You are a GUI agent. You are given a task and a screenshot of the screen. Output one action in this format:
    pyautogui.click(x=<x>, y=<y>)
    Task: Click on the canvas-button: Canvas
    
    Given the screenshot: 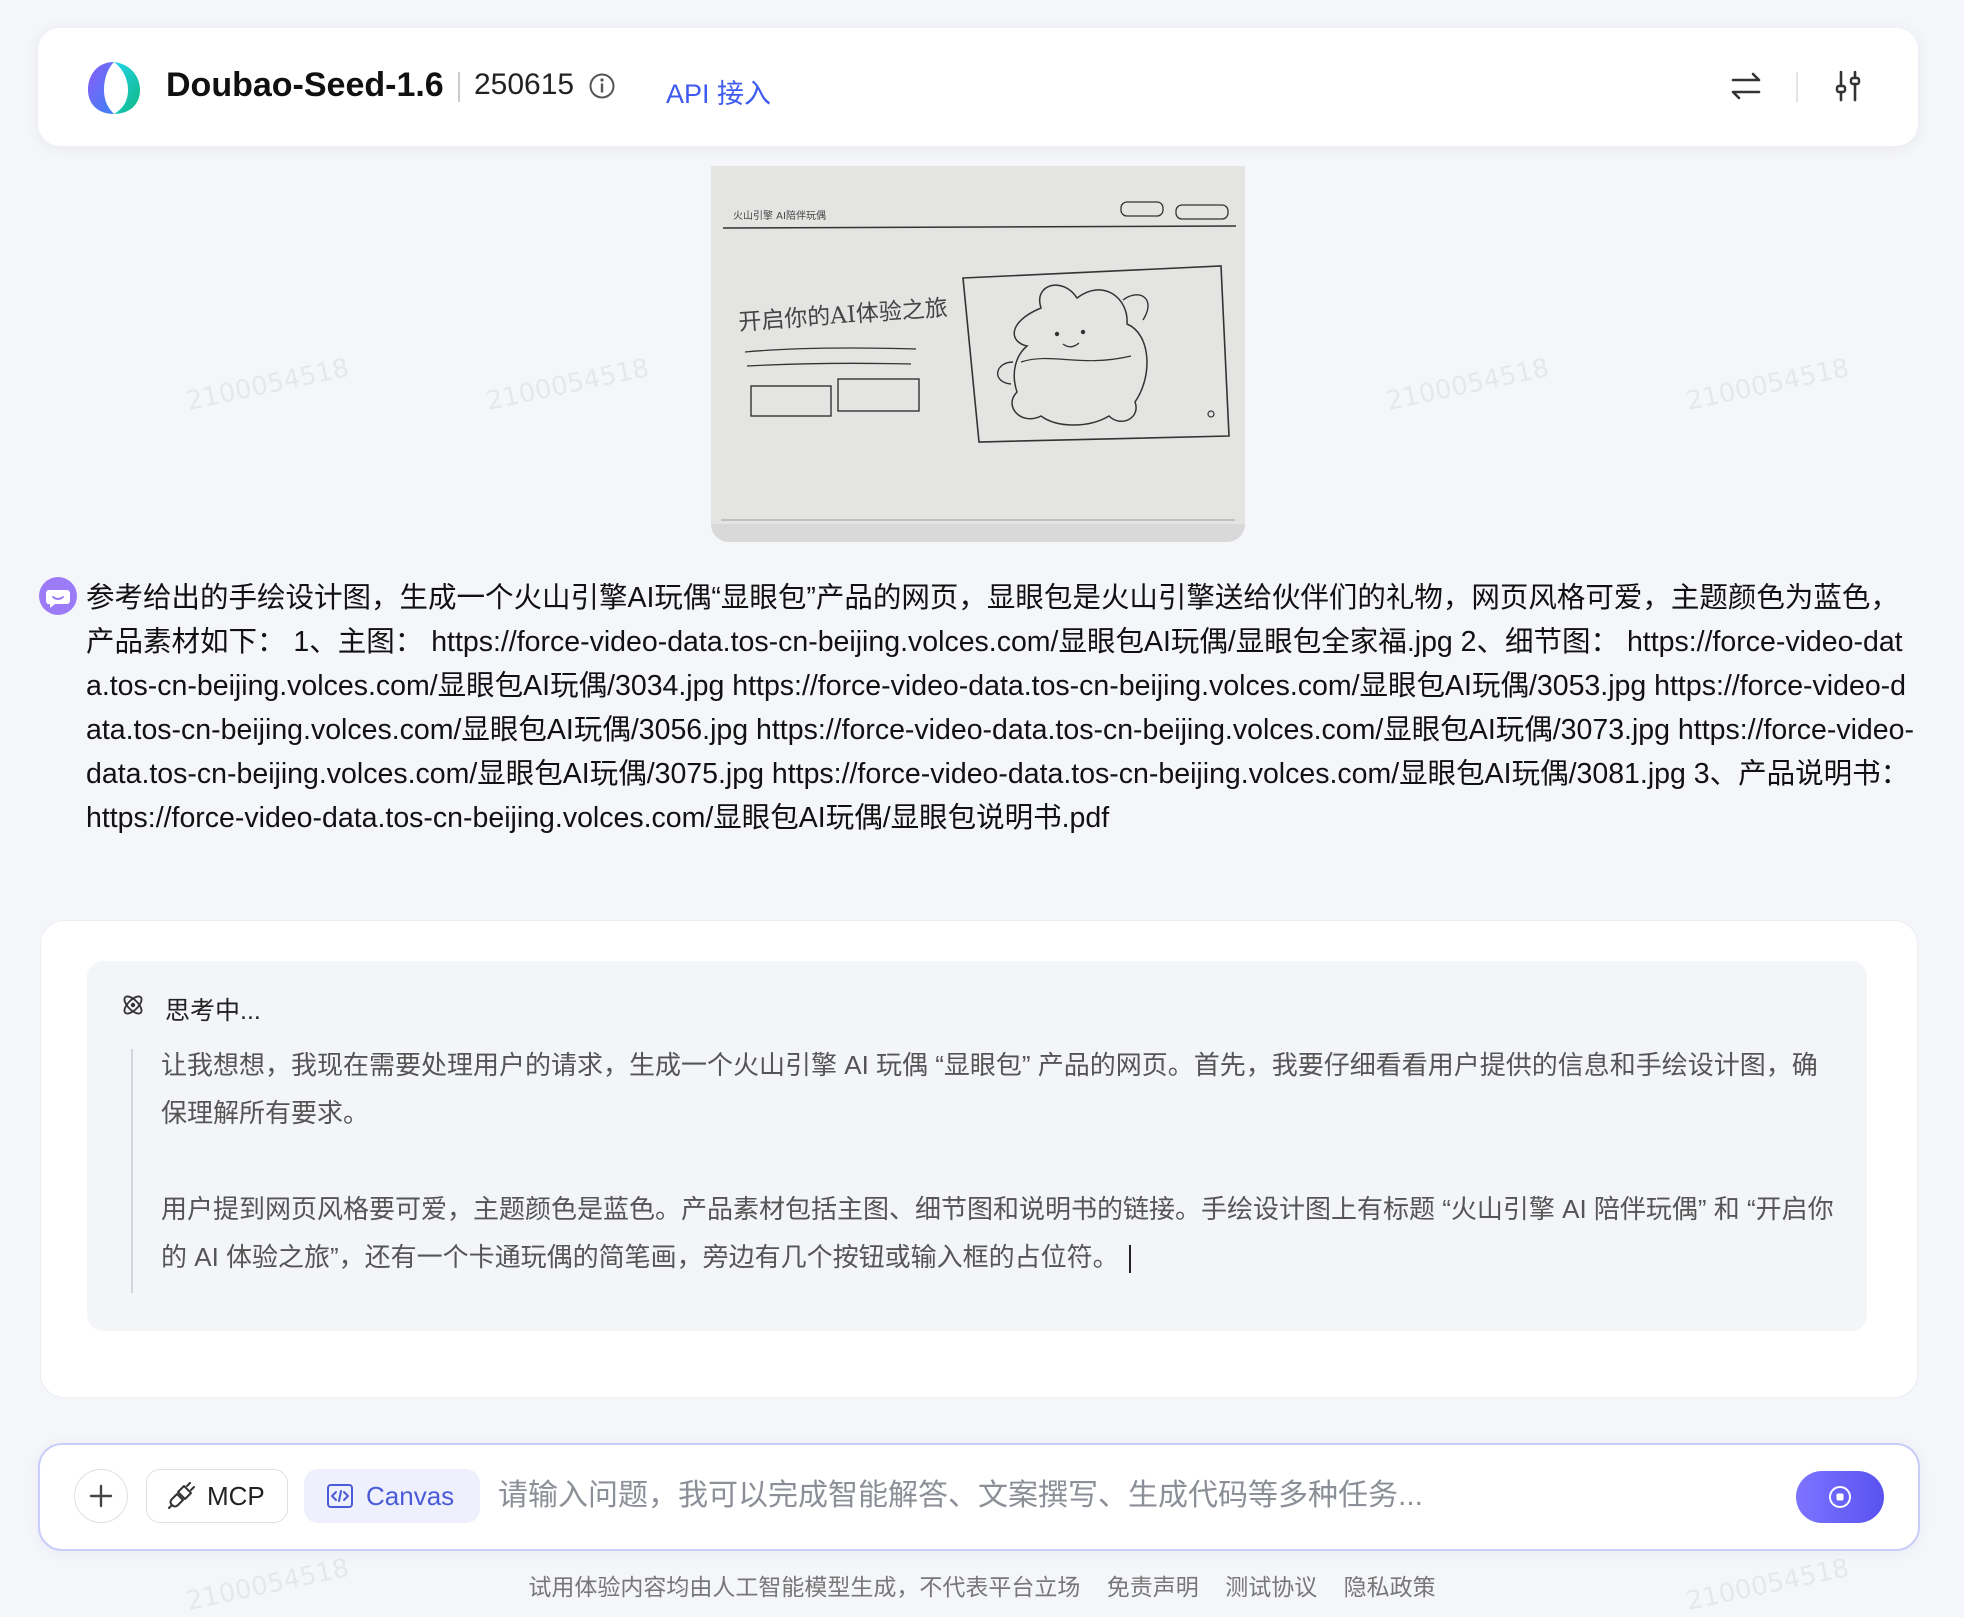 What is the action you would take?
    pyautogui.click(x=392, y=1496)
    